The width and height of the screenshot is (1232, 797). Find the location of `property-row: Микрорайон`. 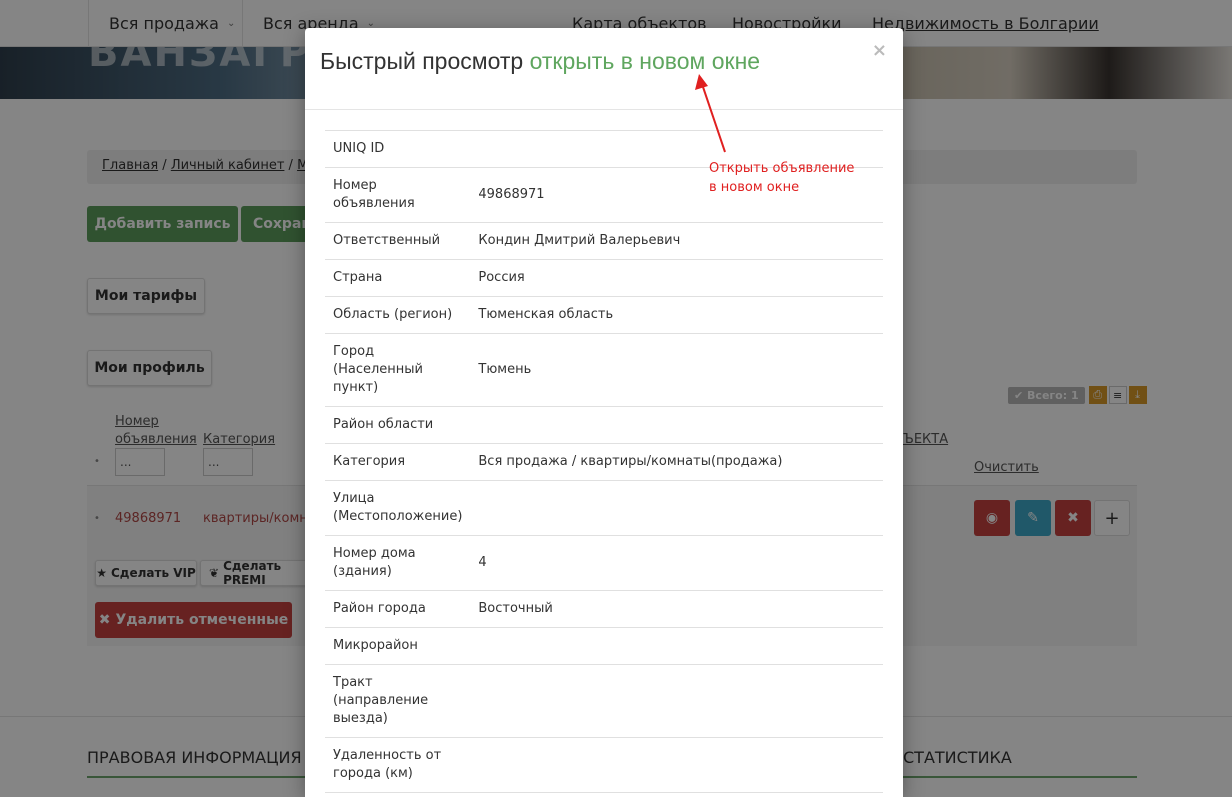

property-row: Микрорайон is located at coordinates (604, 646).